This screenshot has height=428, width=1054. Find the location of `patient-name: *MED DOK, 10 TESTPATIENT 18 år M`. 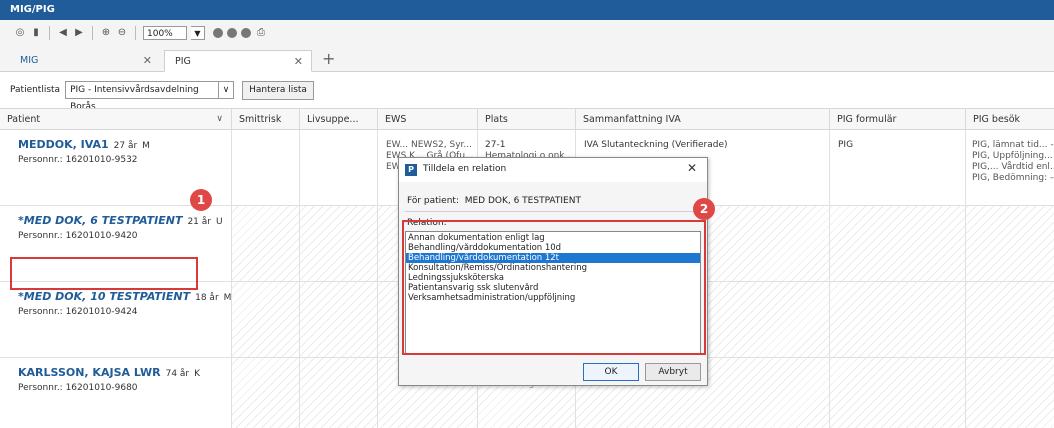

patient-name: *MED DOK, 10 TESTPATIENT 18 år M is located at coordinates (124, 296).